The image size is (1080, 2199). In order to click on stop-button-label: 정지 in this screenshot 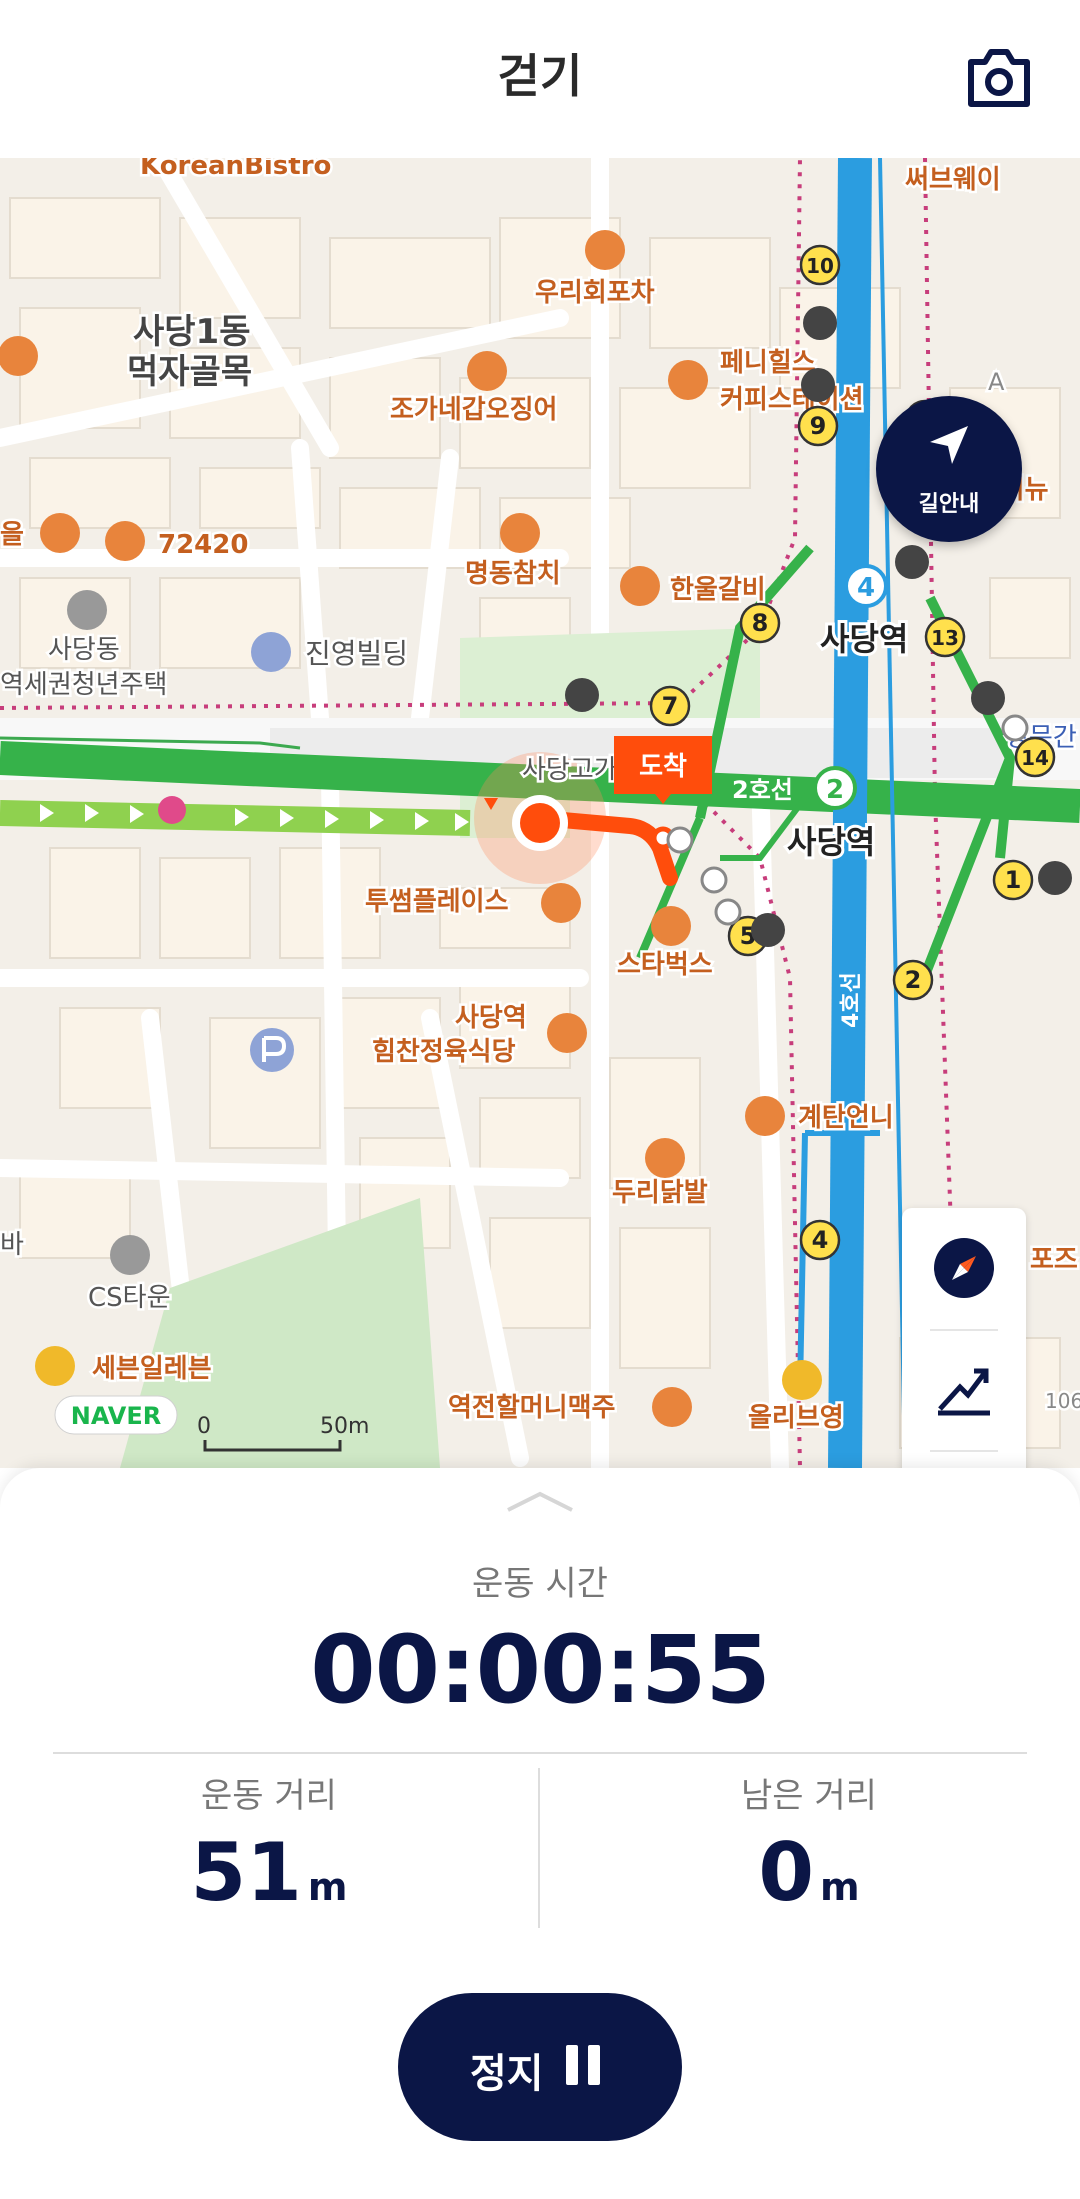, I will do `click(507, 2074)`.